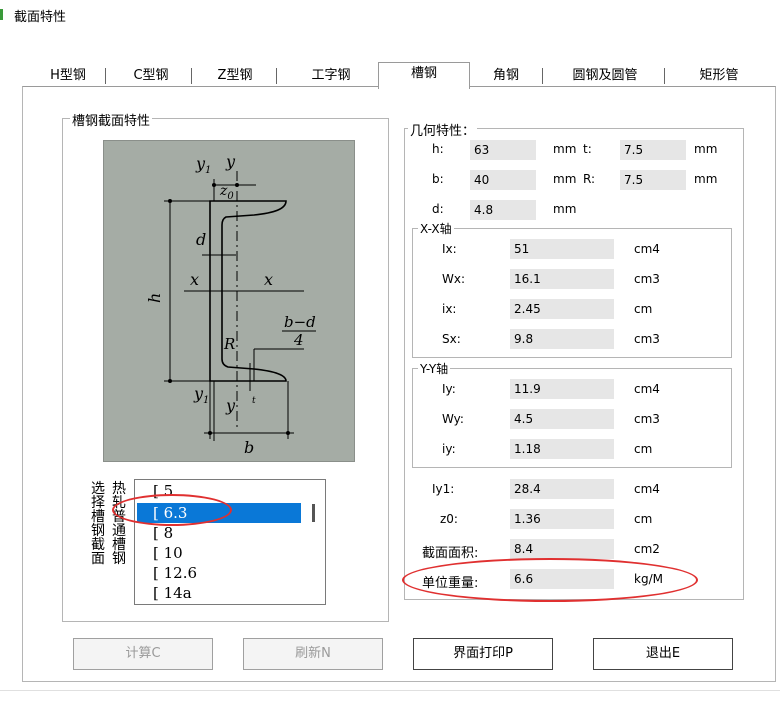  Describe the element at coordinates (562, 449) in the screenshot. I see `iy-value-field: 1.18` at that location.